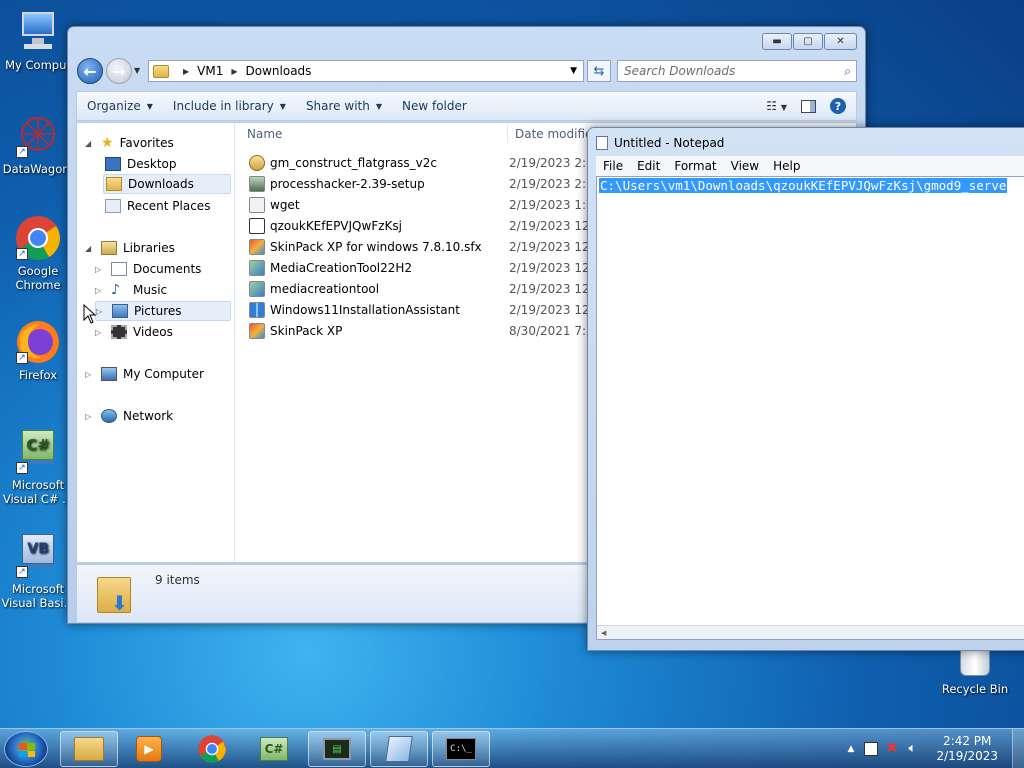  I want to click on file-row: MediaCreationTool22H2 2/19/2023 12:2, so click(425, 268).